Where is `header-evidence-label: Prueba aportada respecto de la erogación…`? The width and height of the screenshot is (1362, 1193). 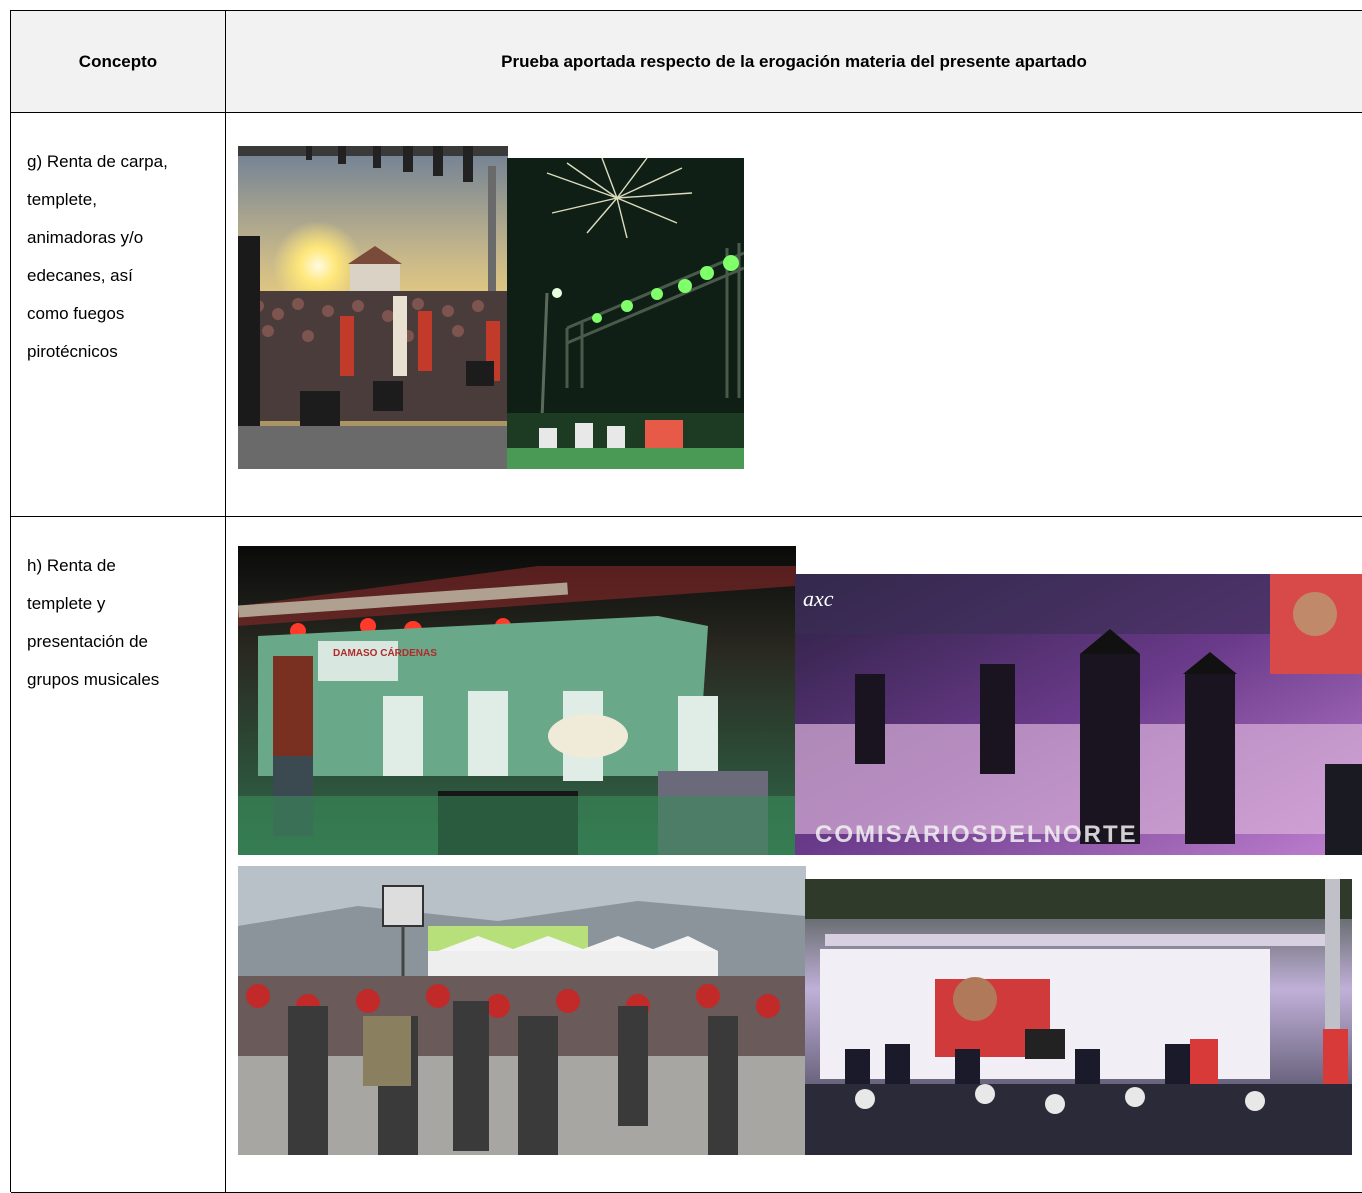
header-evidence-label: Prueba aportada respecto de la erogación… is located at coordinates (794, 61).